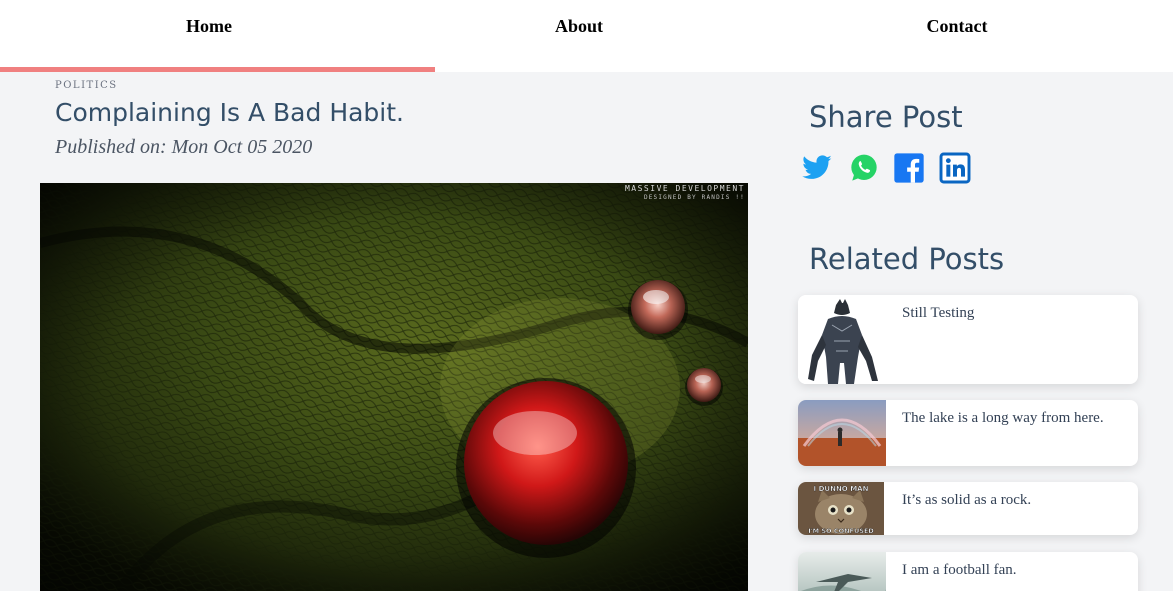 The width and height of the screenshot is (1173, 591). Describe the element at coordinates (184, 147) in the screenshot. I see `post-published-date: Published on: Mon Oct 05 2020` at that location.